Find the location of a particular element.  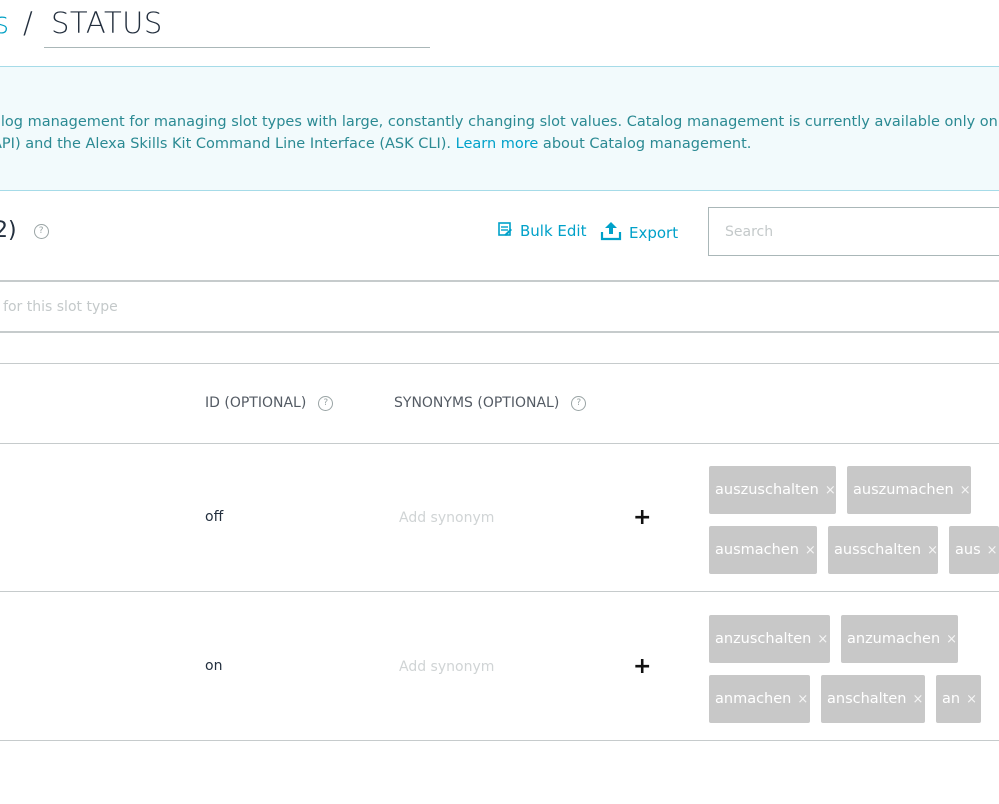

synonym-chip: auszumachen × is located at coordinates (909, 490).